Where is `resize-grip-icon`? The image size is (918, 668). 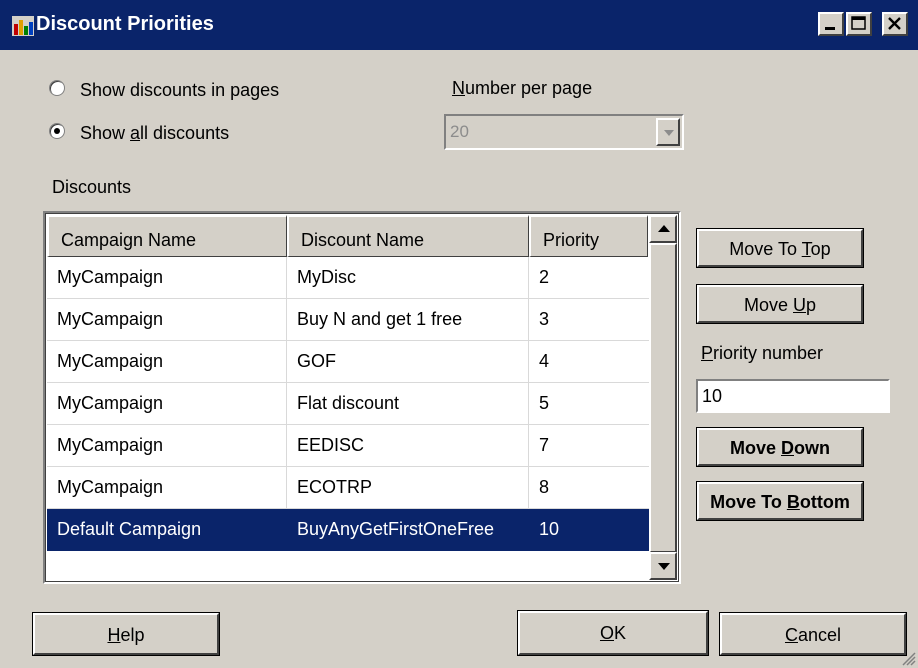
resize-grip-icon is located at coordinates (908, 658).